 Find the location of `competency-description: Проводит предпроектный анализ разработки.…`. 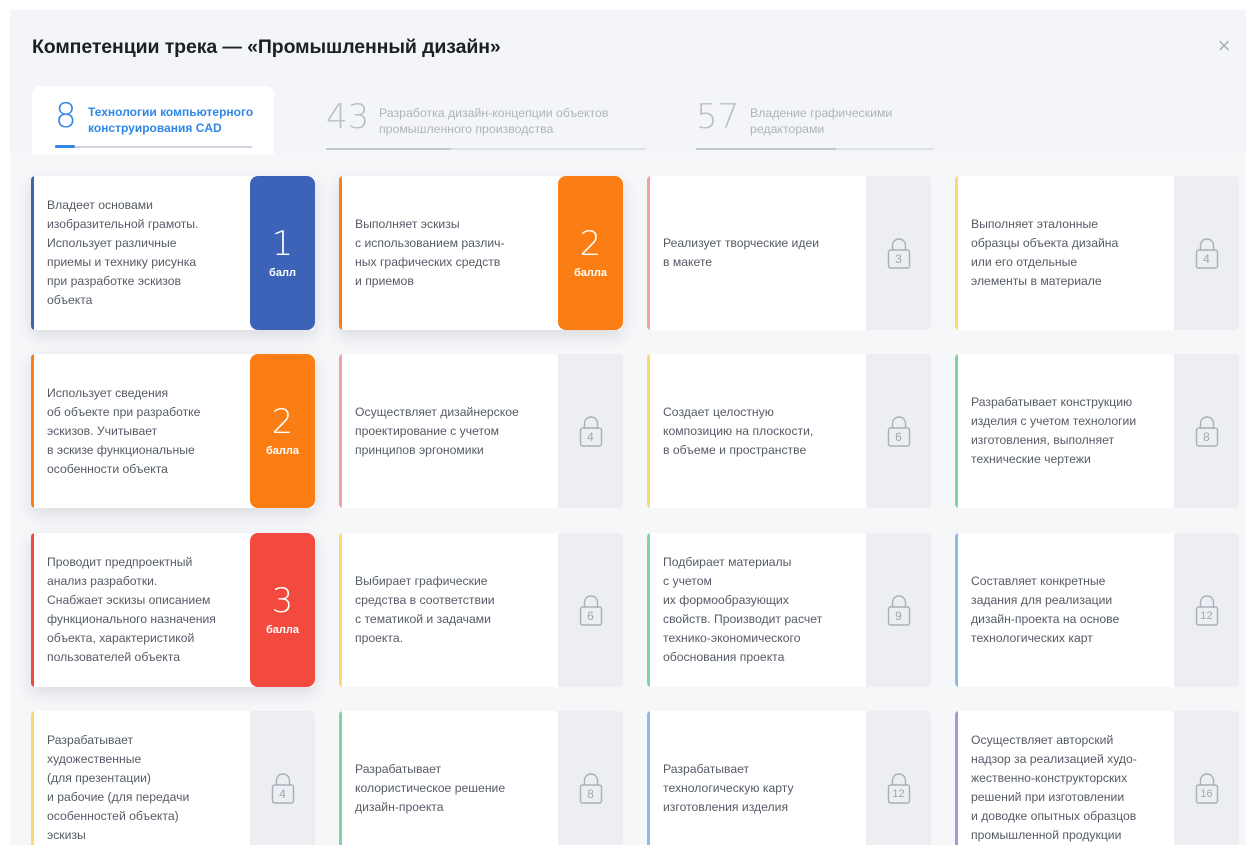

competency-description: Проводит предпроектный анализ разработки.… is located at coordinates (147, 610).